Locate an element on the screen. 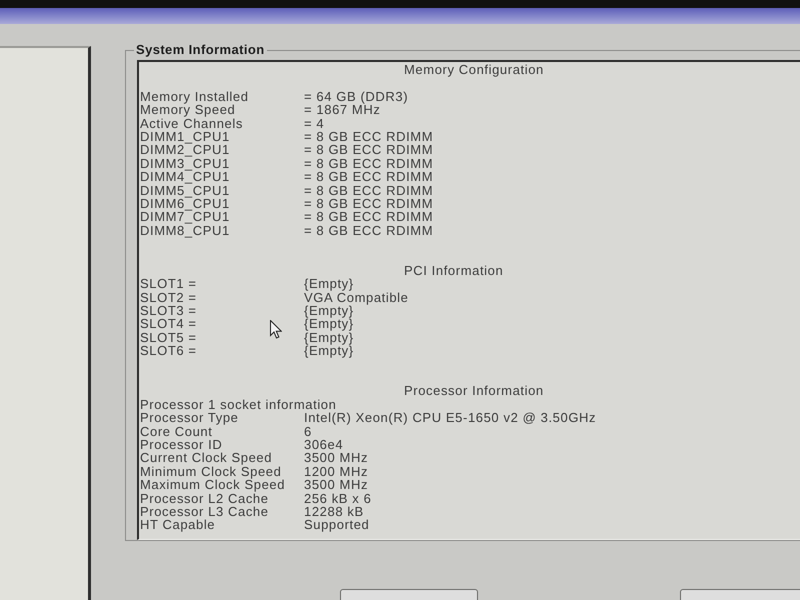 The image size is (800, 600). field-label: HT Capable is located at coordinates (178, 525).